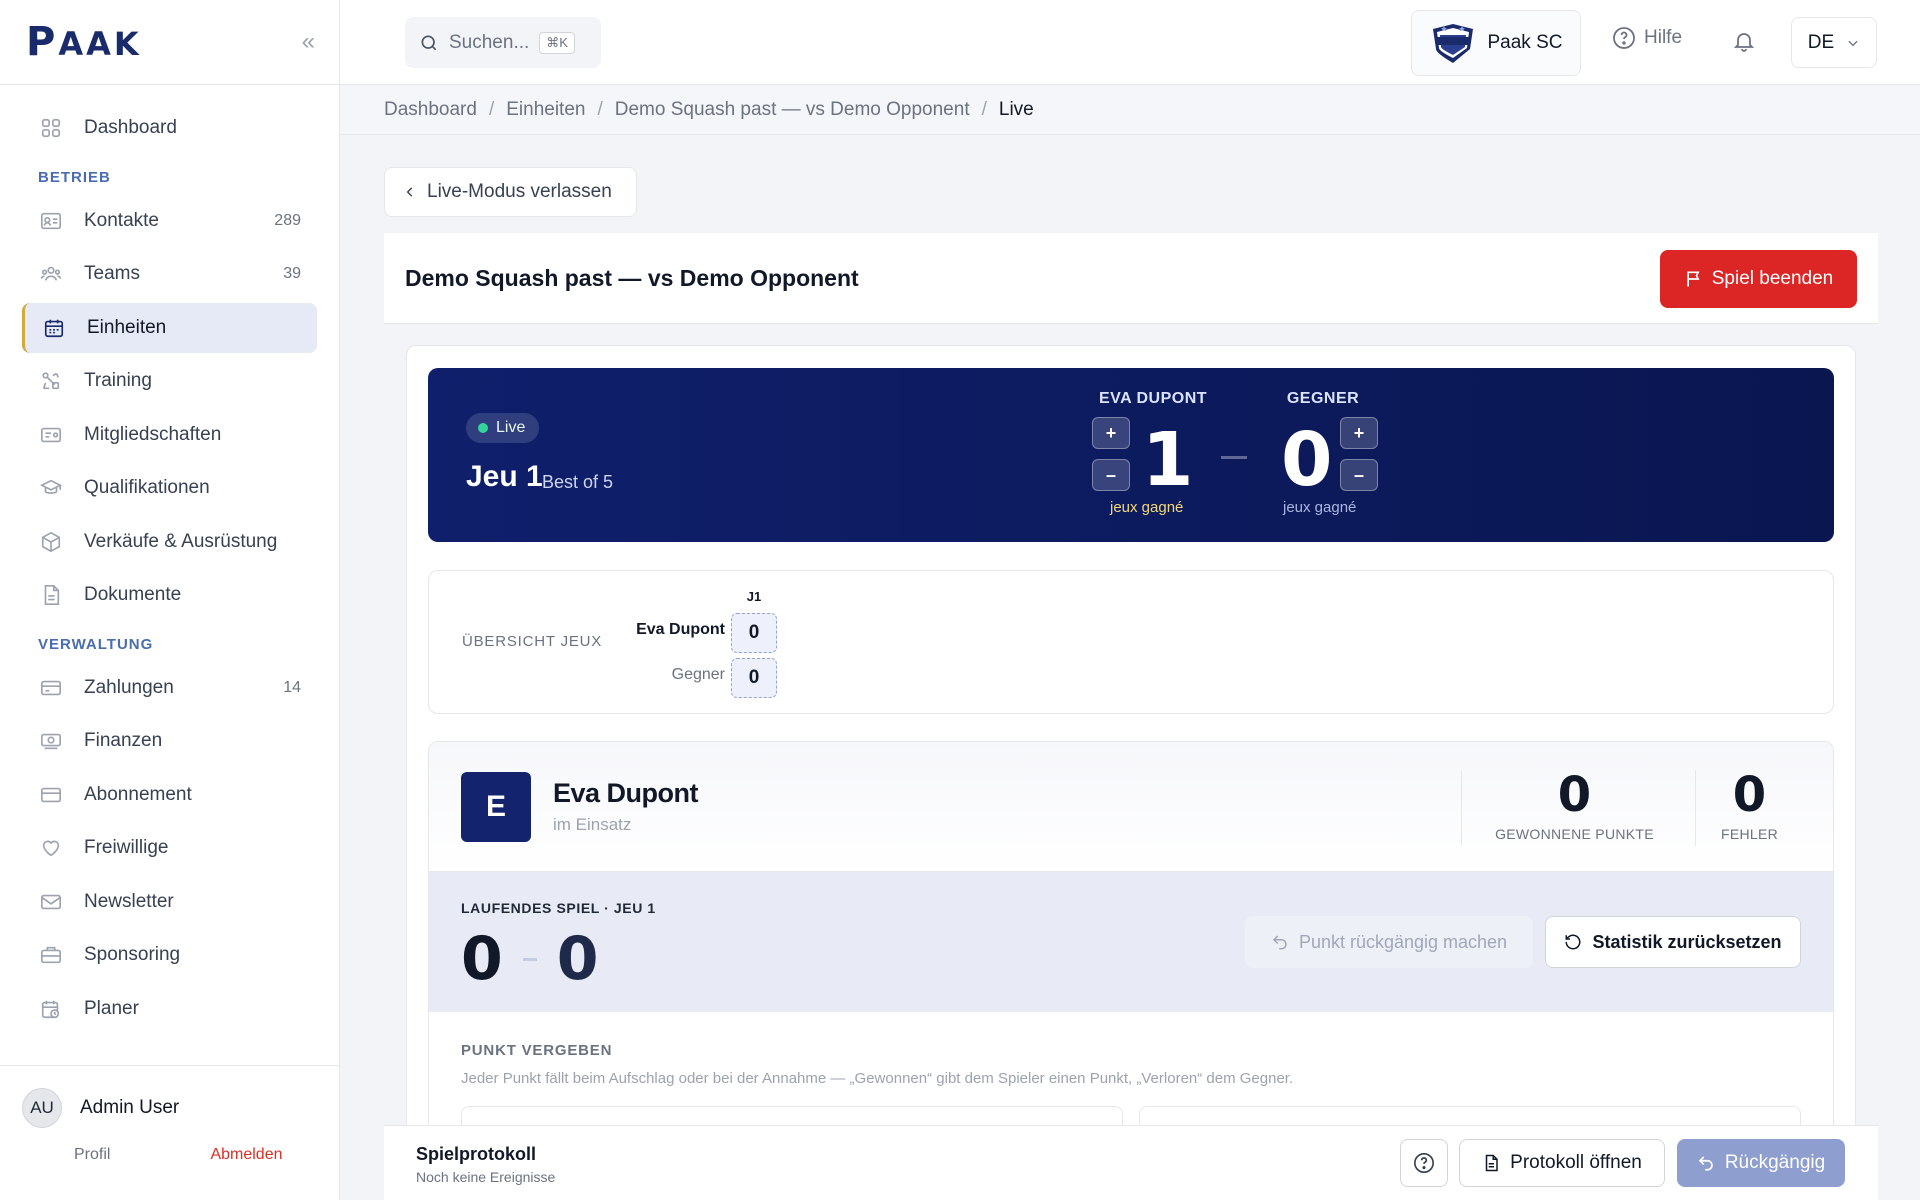 This screenshot has width=1920, height=1200. I want to click on sidebar-item-label: Zahlungen, so click(129, 687).